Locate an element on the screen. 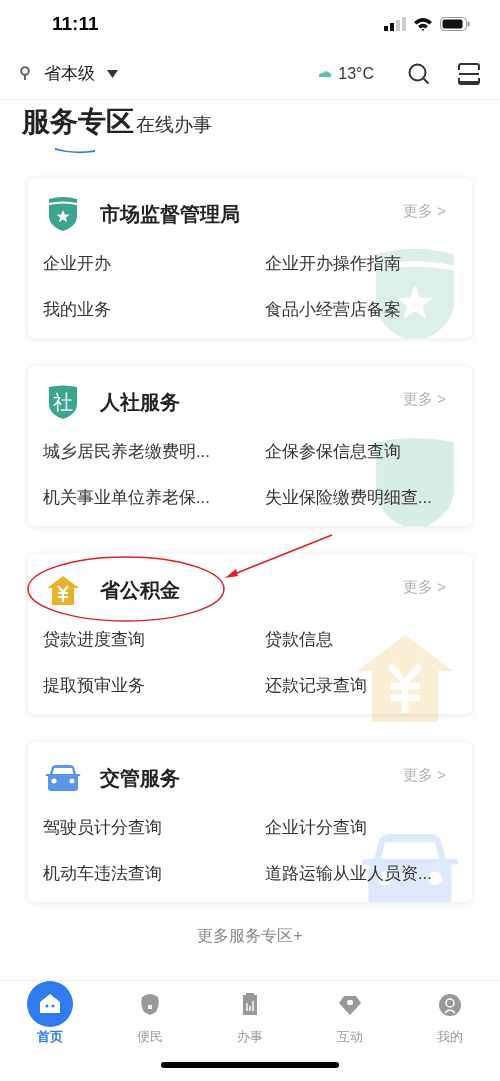  service-link: 机动车违法查询 is located at coordinates (154, 873).